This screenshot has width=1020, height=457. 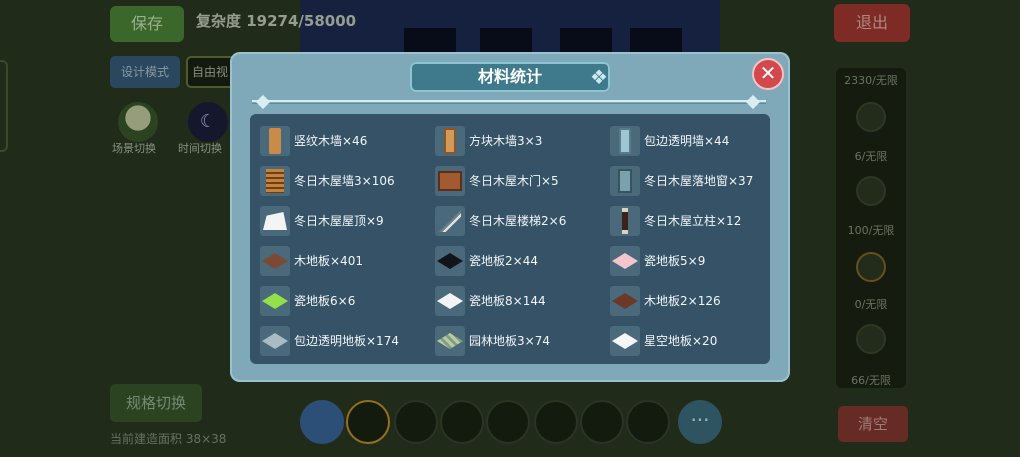 I want to click on ornament-right-icon: ❖, so click(x=599, y=77).